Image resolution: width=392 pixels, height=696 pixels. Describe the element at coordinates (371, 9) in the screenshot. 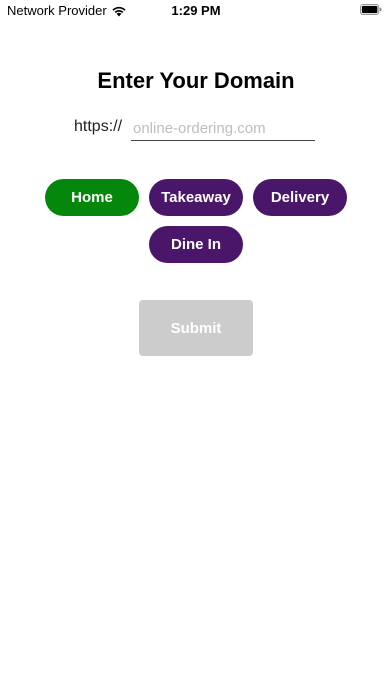

I see `battery-icon` at that location.